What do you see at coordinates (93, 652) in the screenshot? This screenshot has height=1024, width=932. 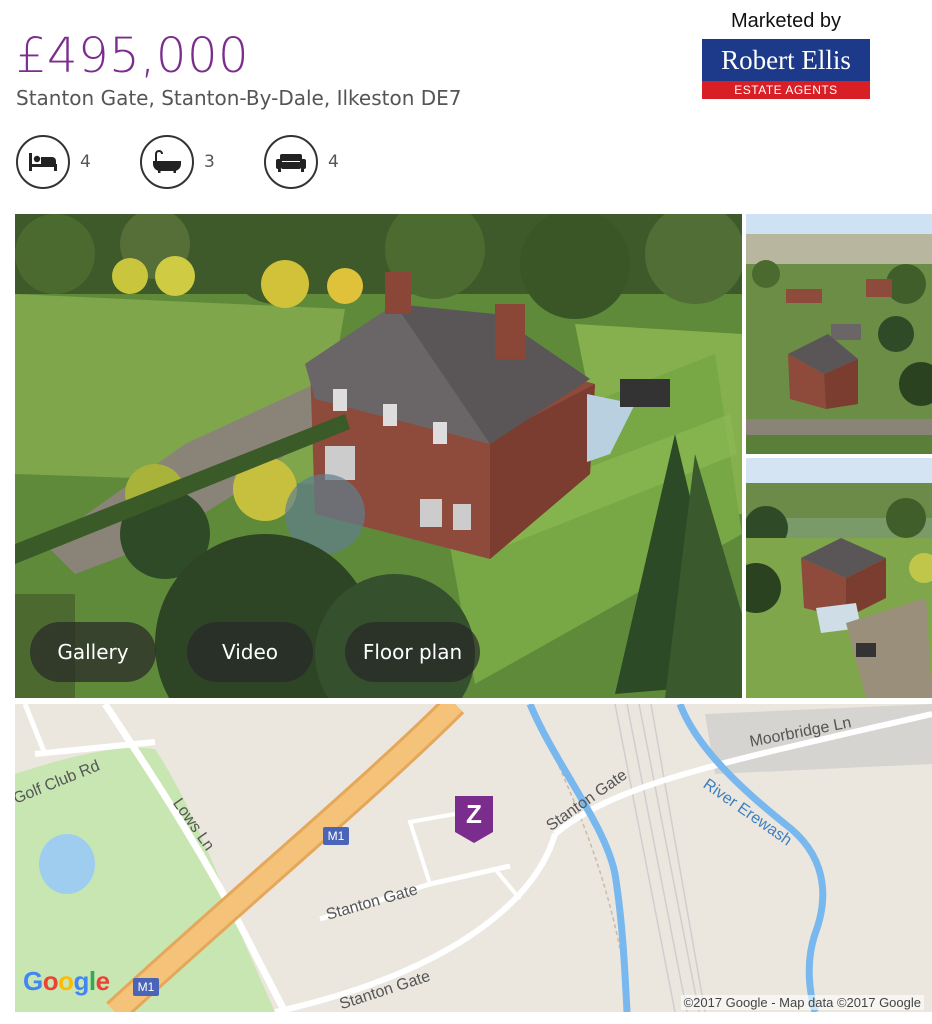 I see `gallery-button: Gallery` at bounding box center [93, 652].